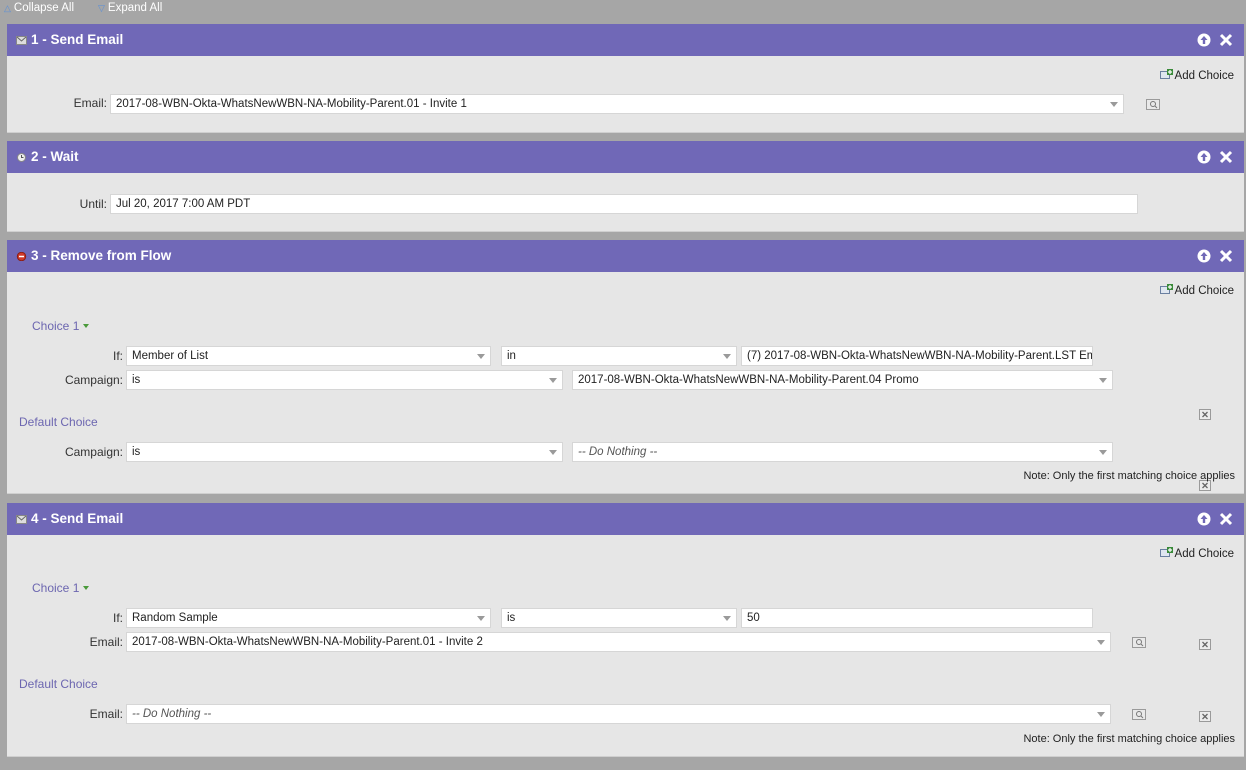 Image resolution: width=1246 pixels, height=770 pixels. What do you see at coordinates (625, 519) in the screenshot?
I see `step-header: 4 - Send Email` at bounding box center [625, 519].